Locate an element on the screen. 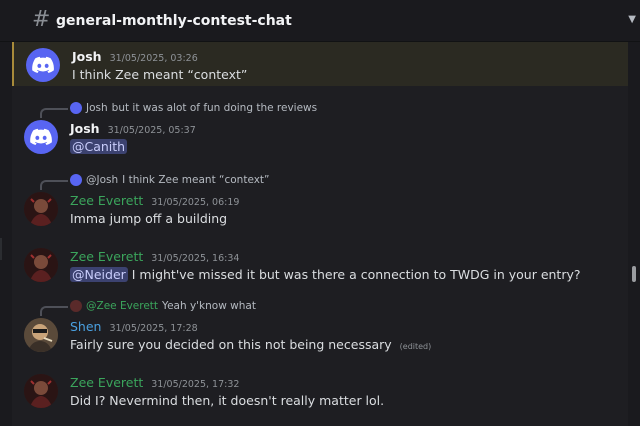 This screenshot has height=426, width=640. reply-preview: @Josh I think Zee meant “context” is located at coordinates (170, 180).